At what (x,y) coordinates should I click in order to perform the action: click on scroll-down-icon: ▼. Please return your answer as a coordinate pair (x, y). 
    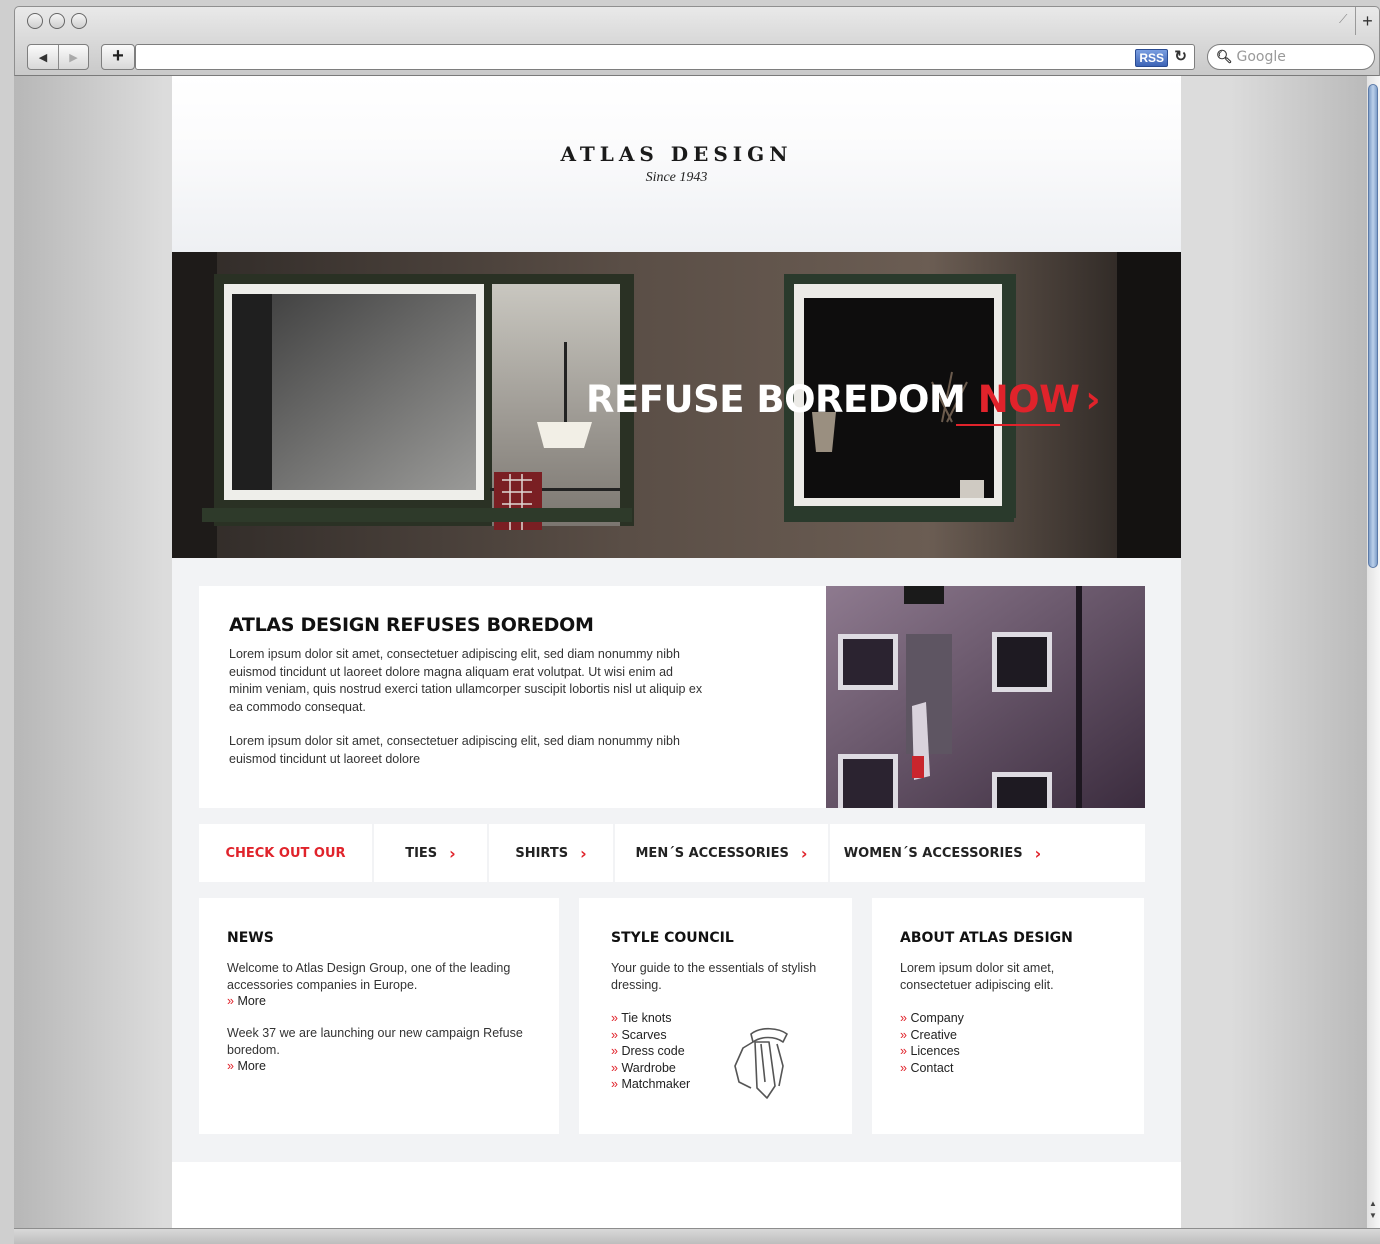
    Looking at the image, I should click on (1373, 1216).